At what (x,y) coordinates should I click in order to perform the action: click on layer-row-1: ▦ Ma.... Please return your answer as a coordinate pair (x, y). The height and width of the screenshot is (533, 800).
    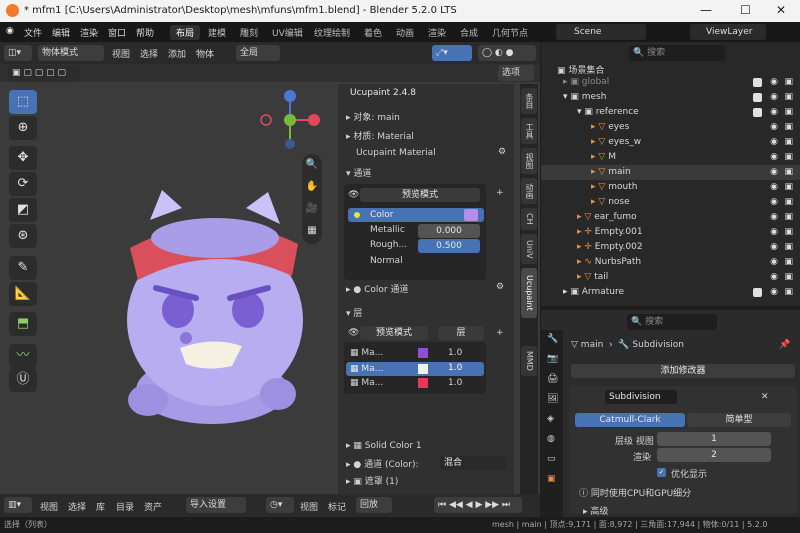
    Looking at the image, I should click on (366, 353).